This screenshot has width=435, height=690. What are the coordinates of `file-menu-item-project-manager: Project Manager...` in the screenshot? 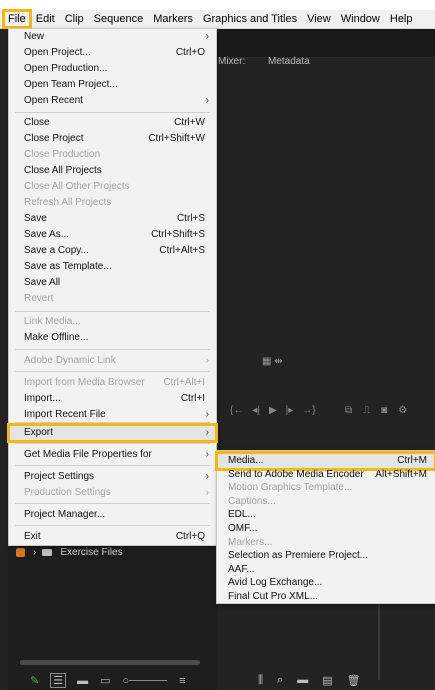 It's located at (112, 515).